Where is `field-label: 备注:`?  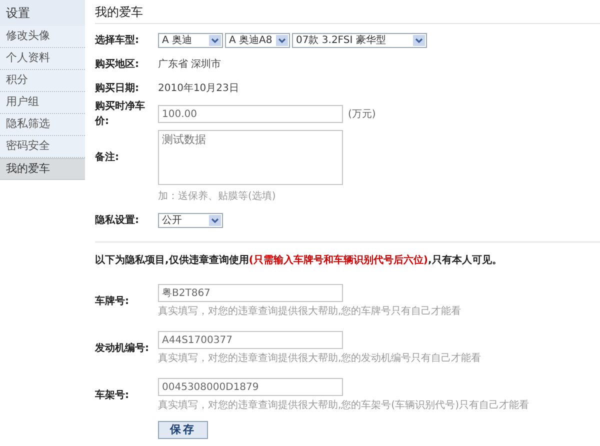
field-label: 备注: is located at coordinates (107, 157).